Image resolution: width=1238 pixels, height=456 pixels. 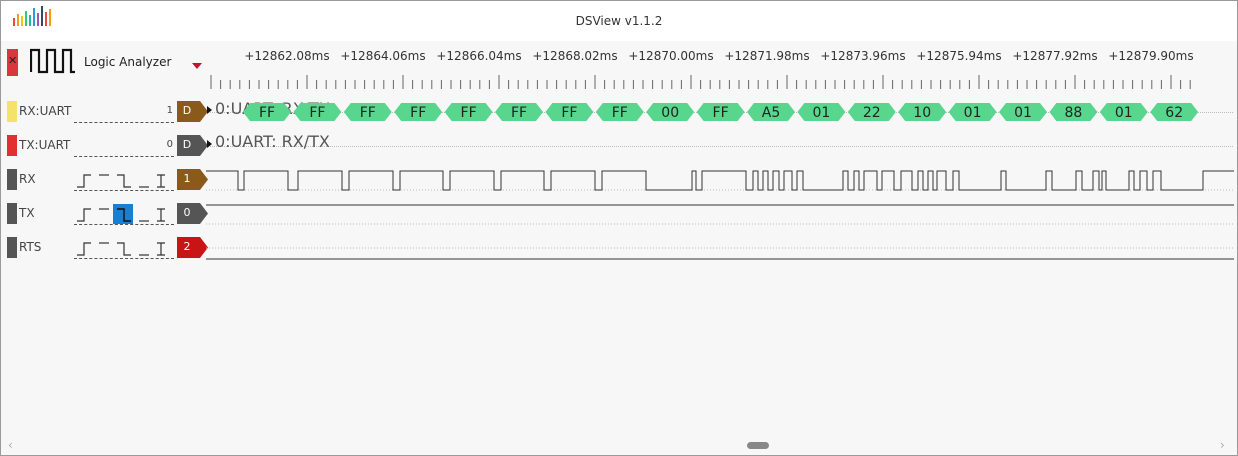 I want to click on decoder-byte-label: A5, so click(x=771, y=113).